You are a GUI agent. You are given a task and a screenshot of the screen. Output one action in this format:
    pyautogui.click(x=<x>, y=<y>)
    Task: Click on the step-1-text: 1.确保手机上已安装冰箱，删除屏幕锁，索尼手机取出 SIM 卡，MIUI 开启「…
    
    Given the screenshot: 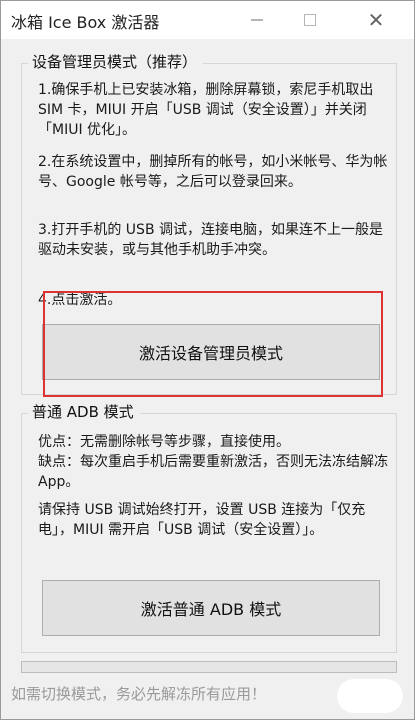 What is the action you would take?
    pyautogui.click(x=206, y=110)
    